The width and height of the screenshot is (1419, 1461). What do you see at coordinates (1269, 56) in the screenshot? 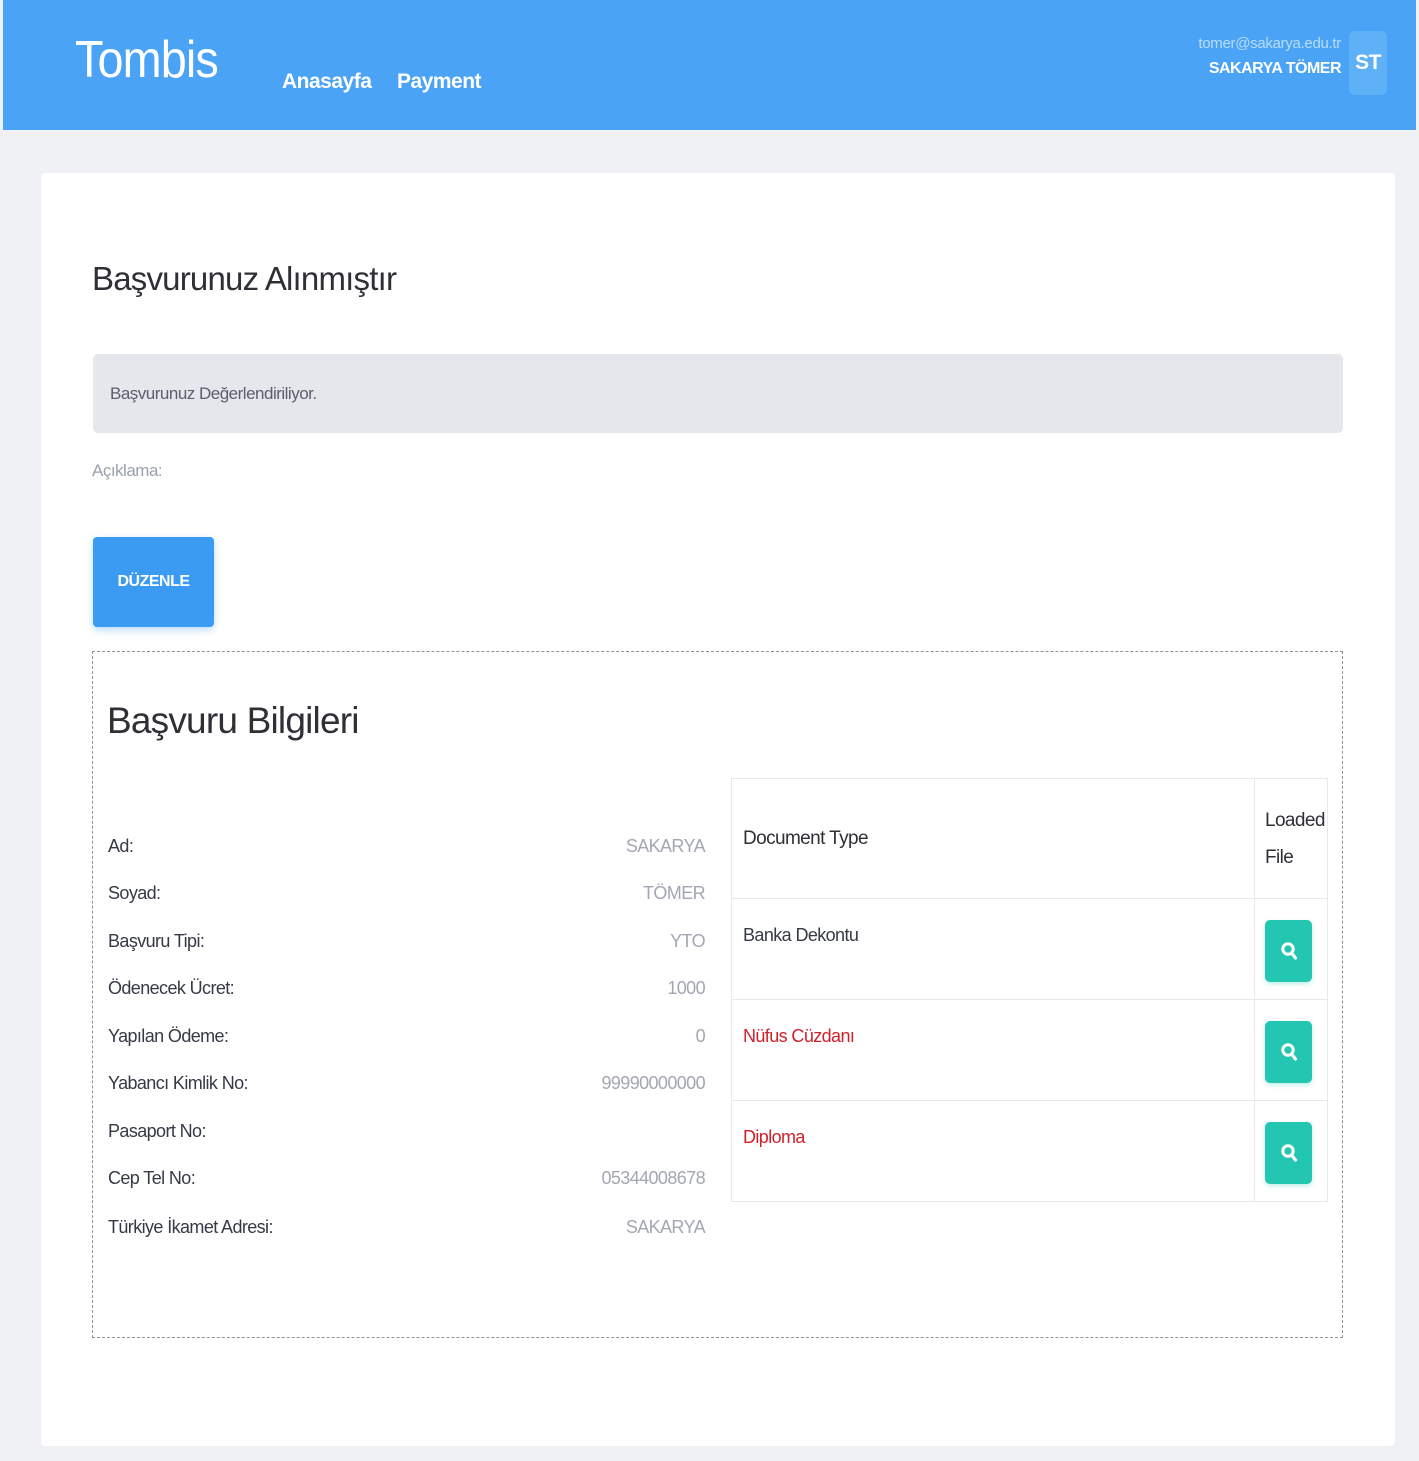
I see `user-menu: tomer@sakarya.edu.tr SAKARYA TÖMER` at bounding box center [1269, 56].